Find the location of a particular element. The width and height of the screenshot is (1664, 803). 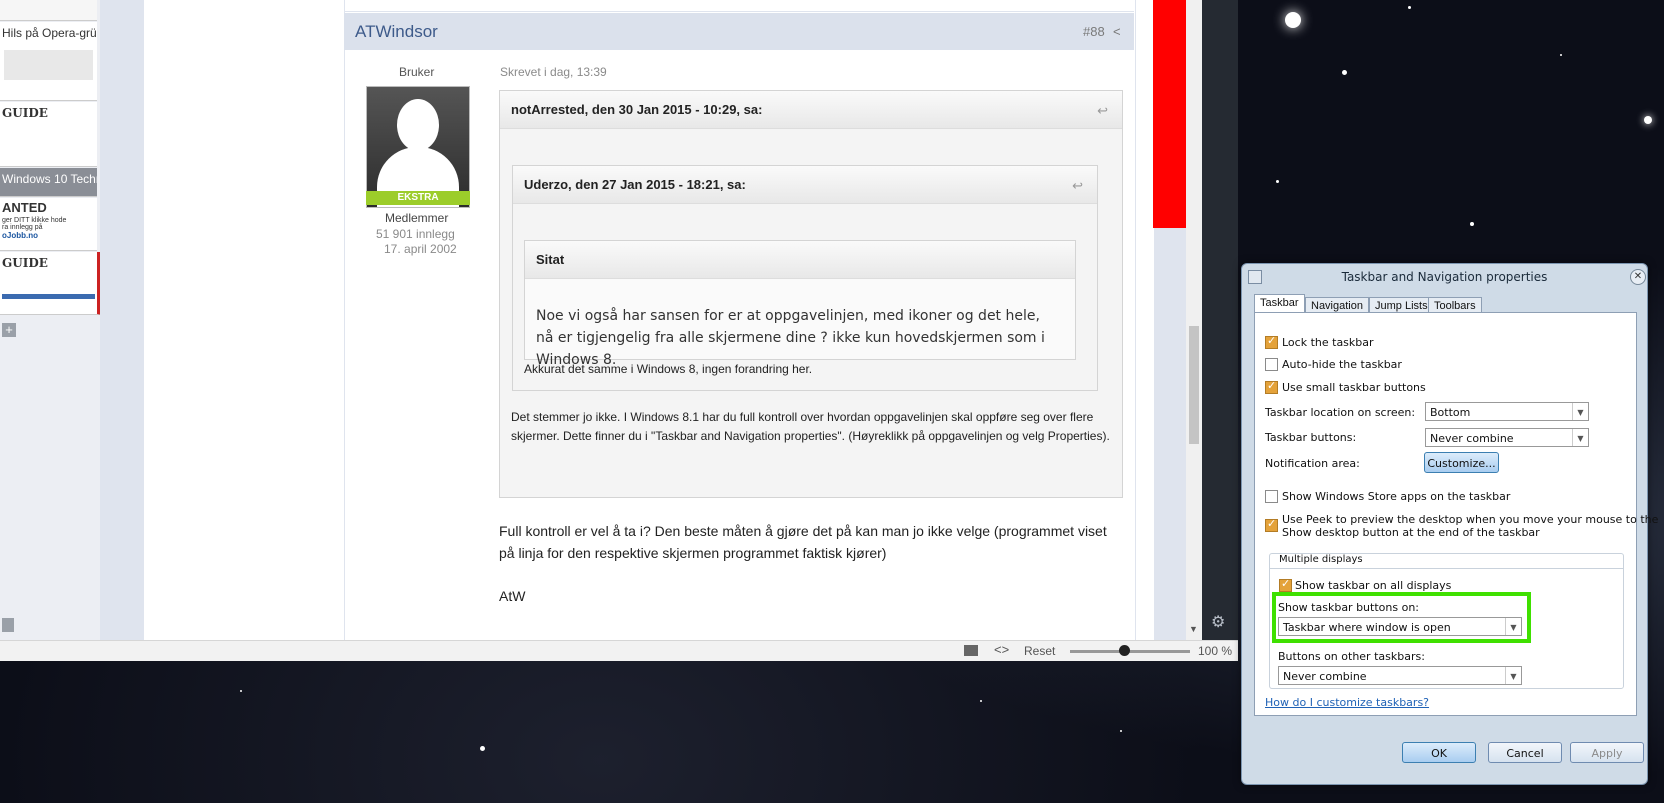

show-all-displays-checkbox is located at coordinates (1285, 584).